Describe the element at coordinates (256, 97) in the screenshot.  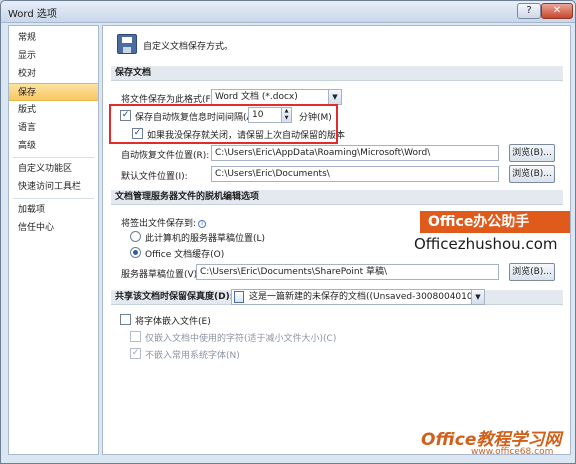
I see `save-format-value: Word 文档 (*.docx)` at that location.